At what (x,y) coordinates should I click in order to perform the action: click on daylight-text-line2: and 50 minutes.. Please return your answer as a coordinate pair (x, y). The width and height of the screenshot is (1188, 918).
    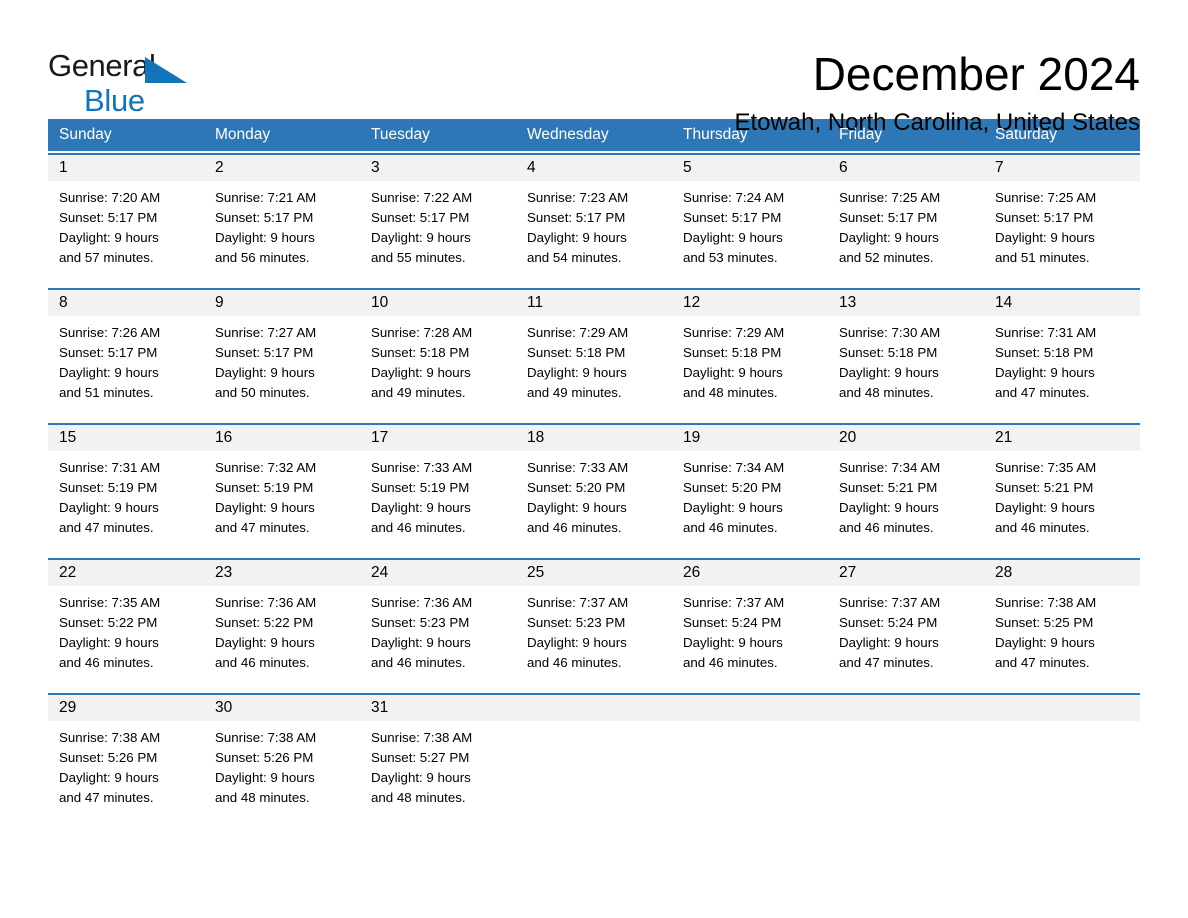
    Looking at the image, I should click on (262, 392).